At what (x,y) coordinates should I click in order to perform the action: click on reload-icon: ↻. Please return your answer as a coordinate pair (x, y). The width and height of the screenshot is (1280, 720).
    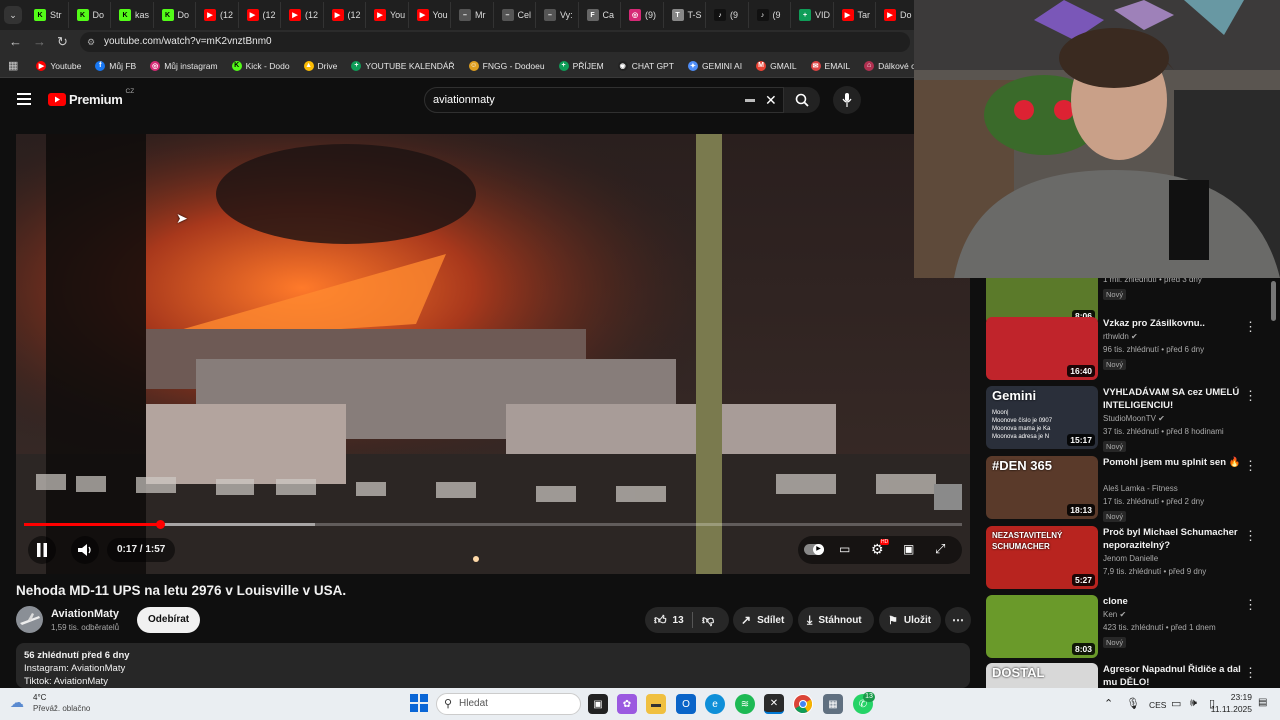
    Looking at the image, I should click on (62, 42).